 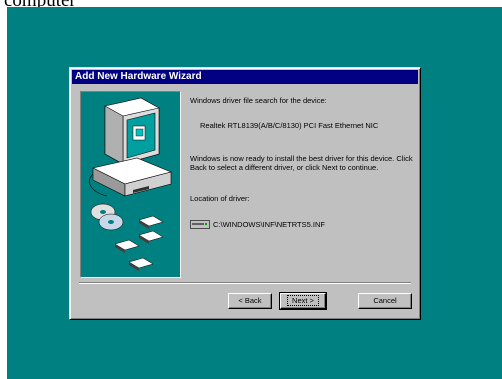 I want to click on drive-icon, so click(x=200, y=224).